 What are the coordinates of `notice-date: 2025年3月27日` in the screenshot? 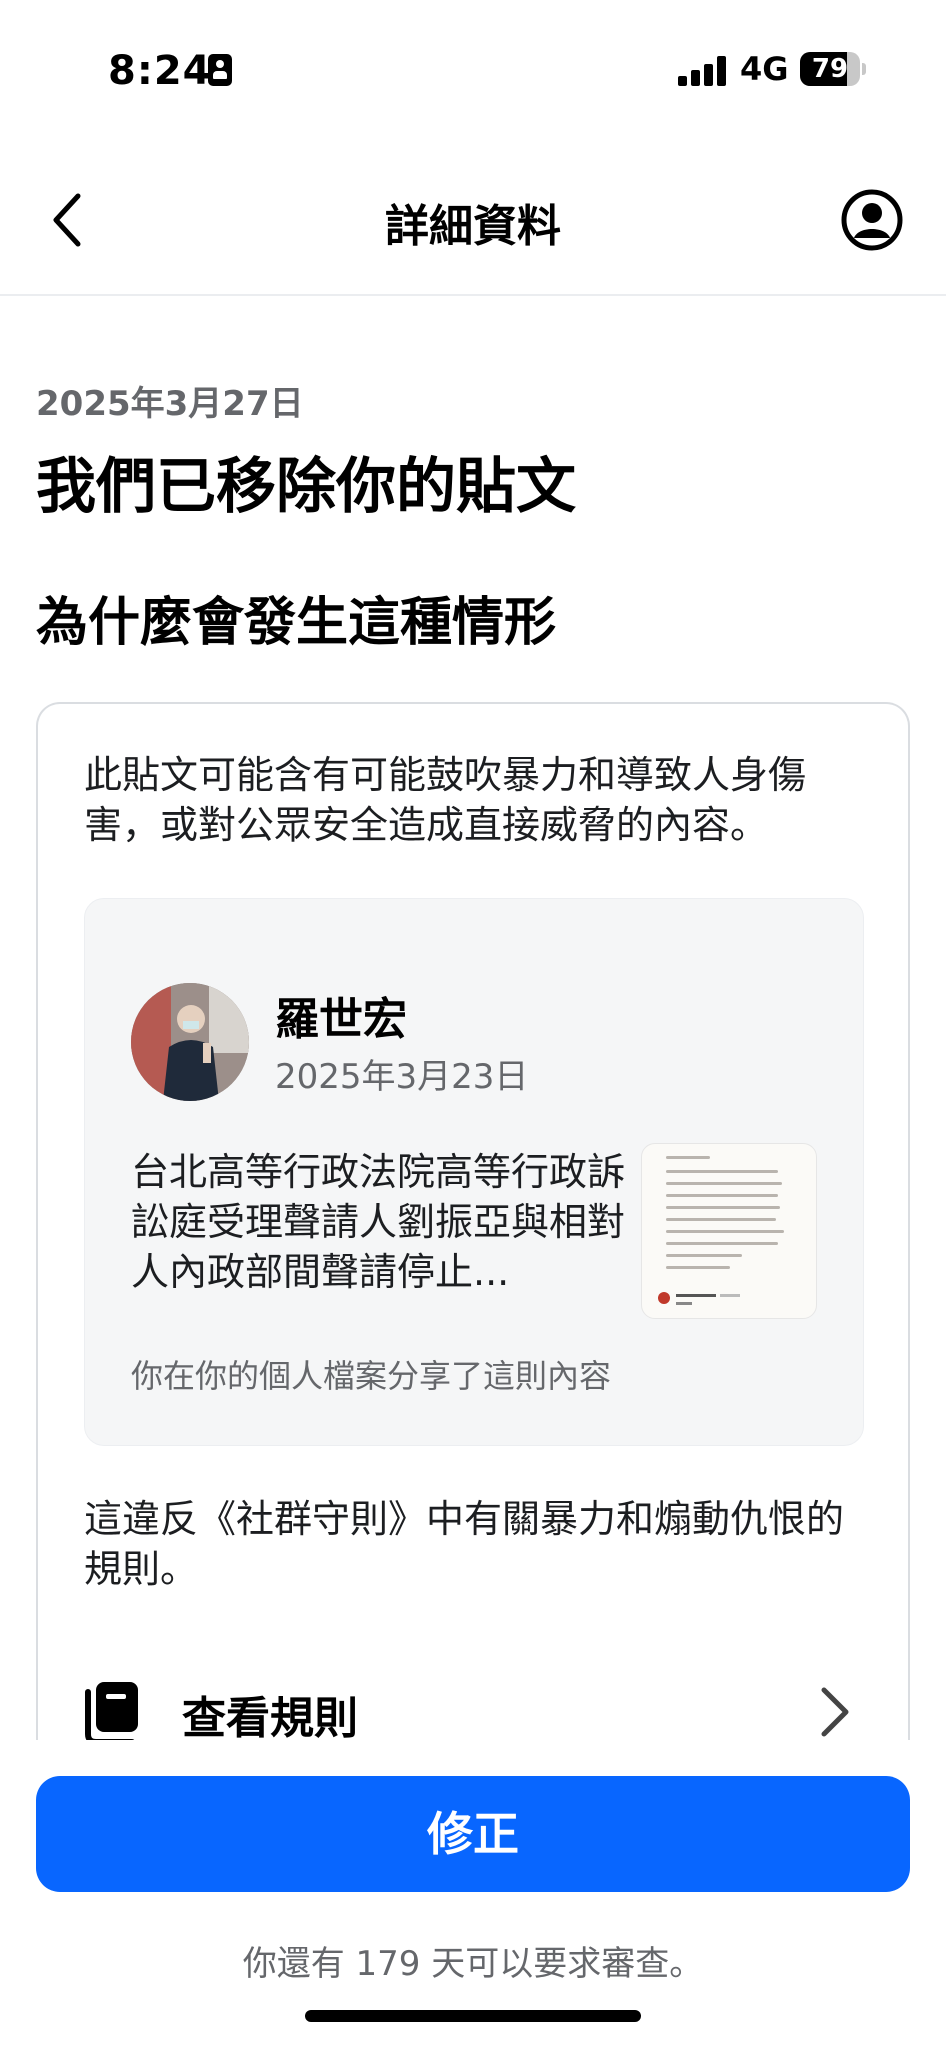 It's located at (170, 404).